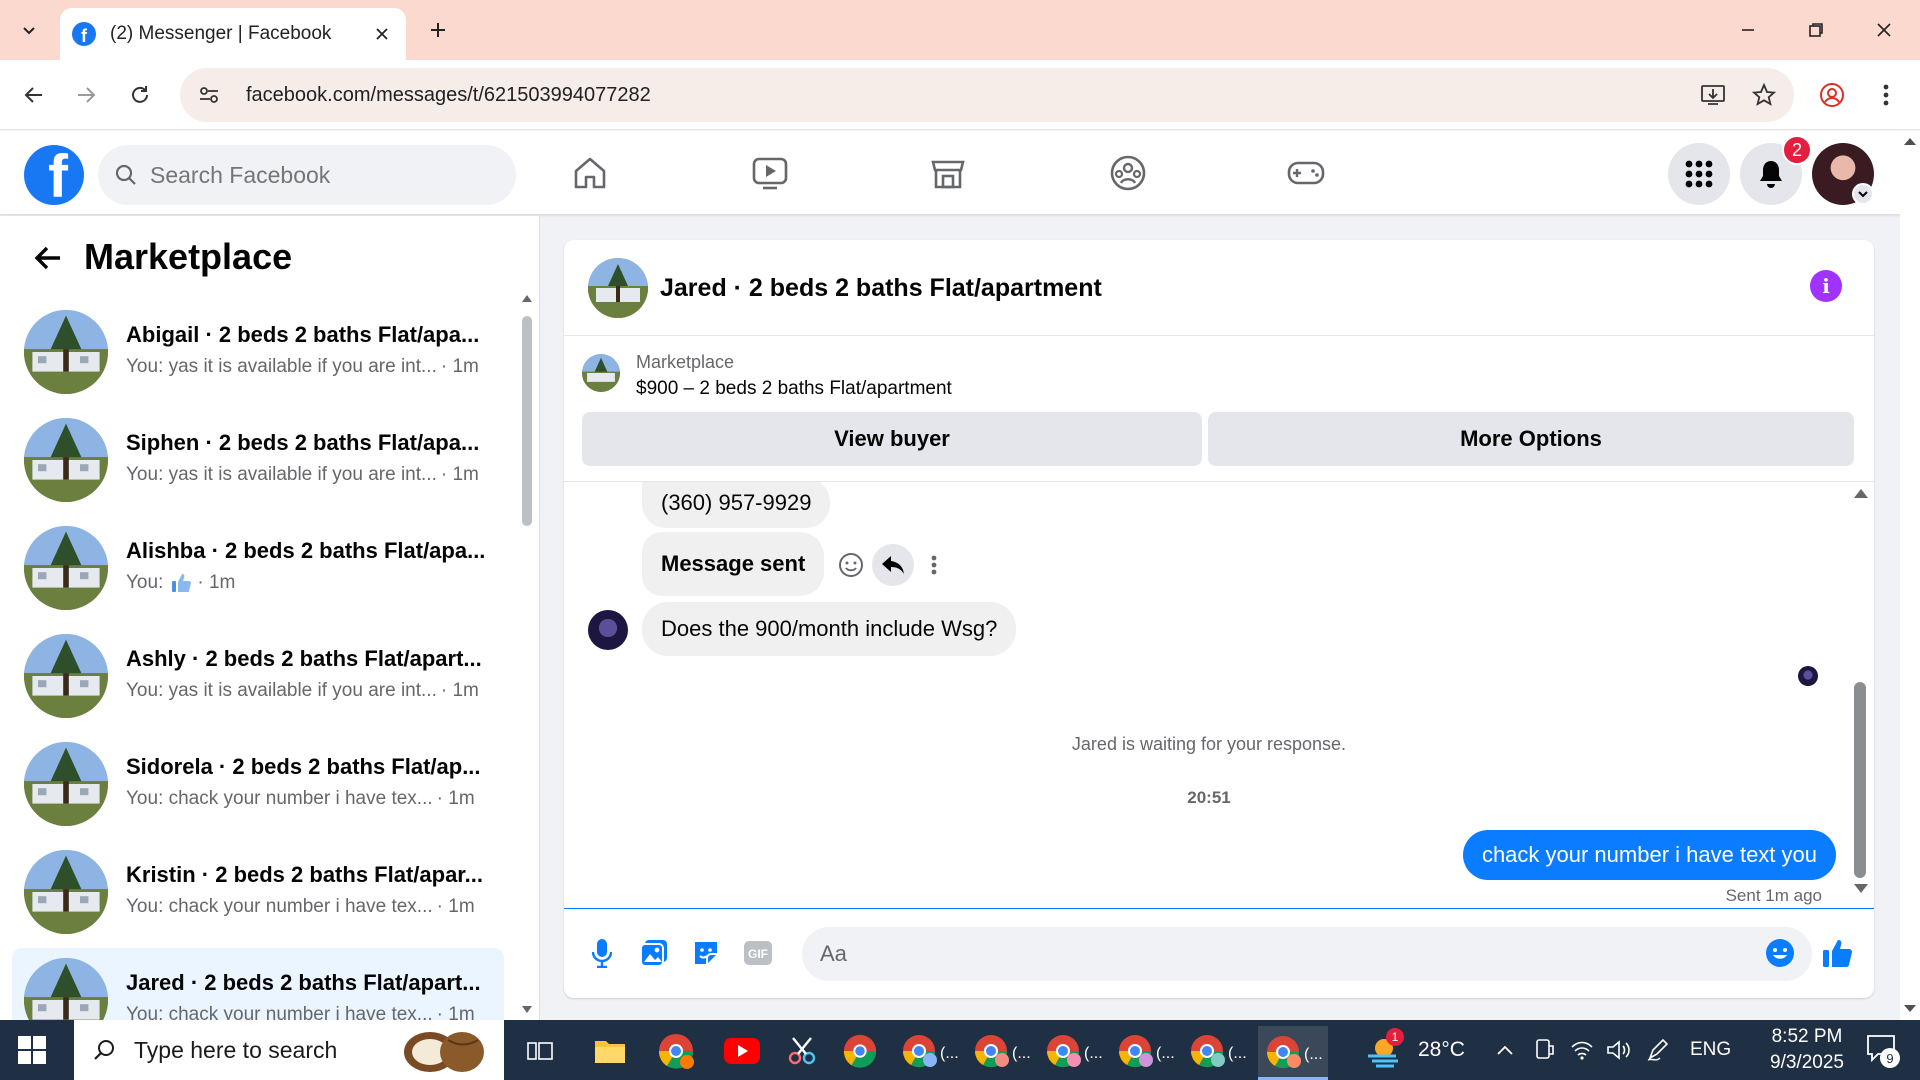 This screenshot has height=1080, width=1920. Describe the element at coordinates (32, 1050) in the screenshot. I see `windows-start-icon` at that location.